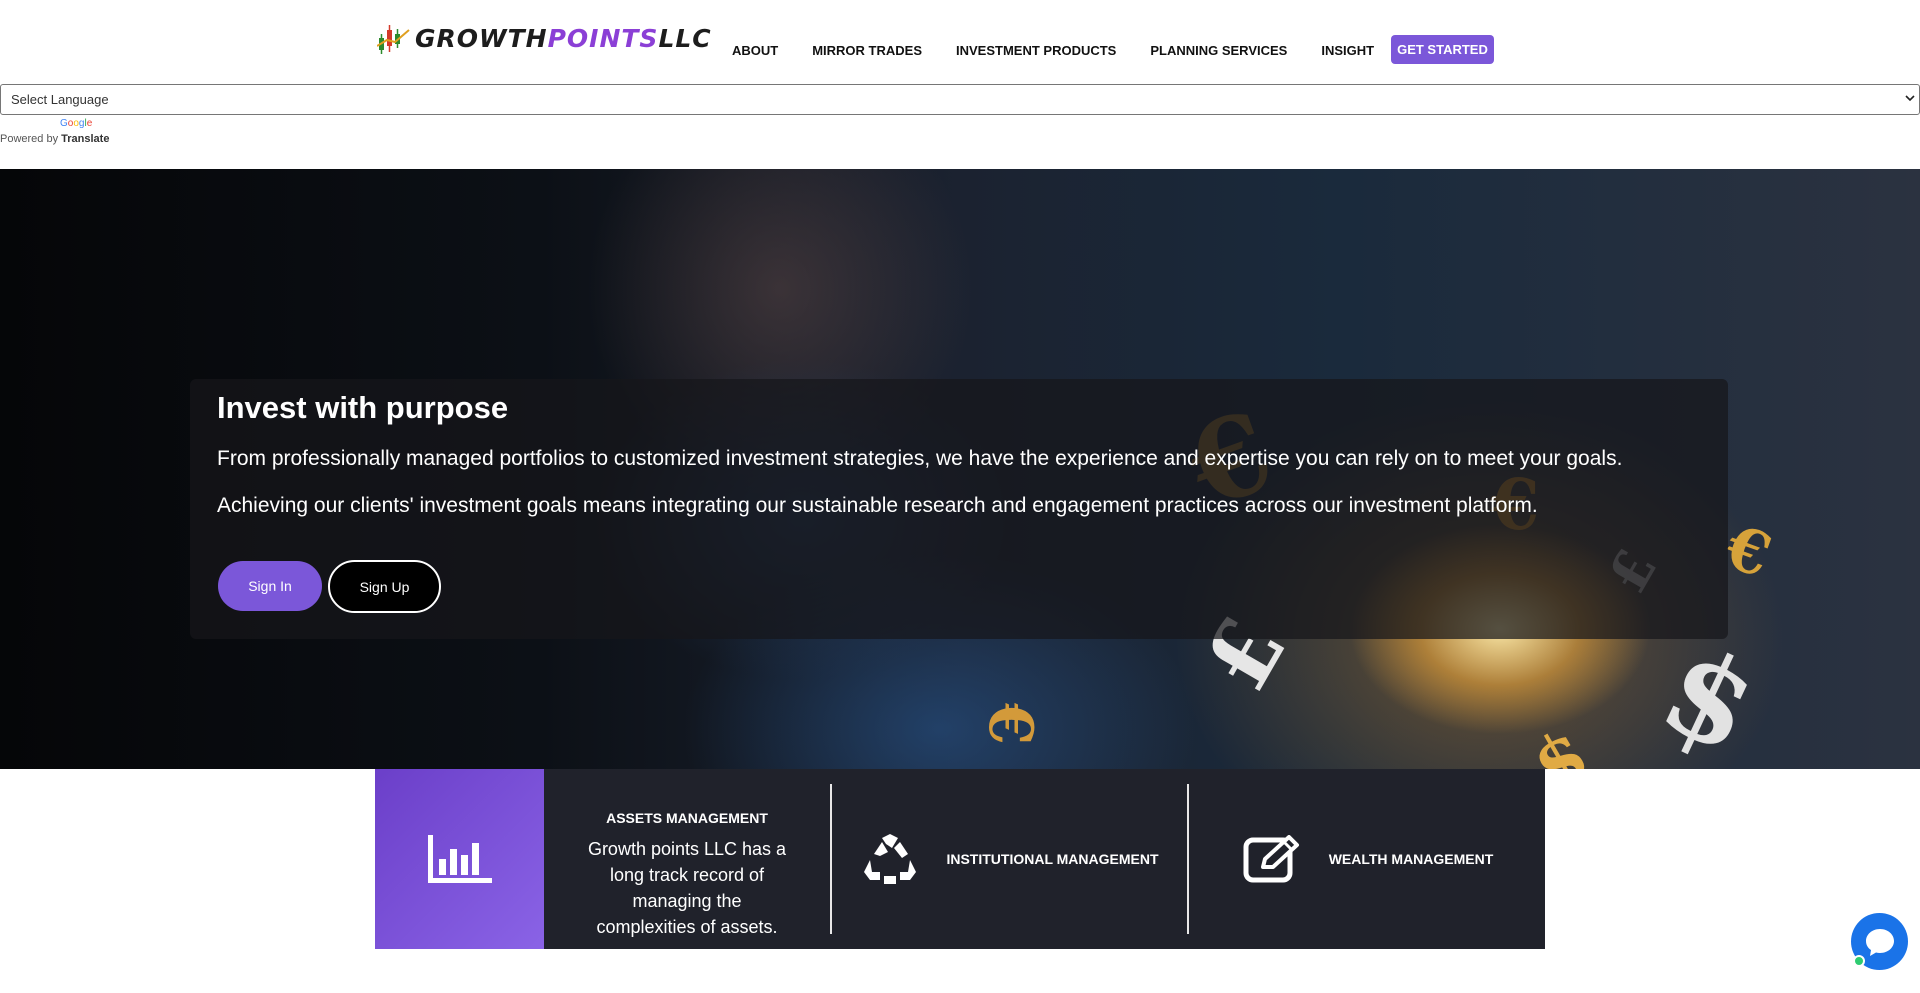 The height and width of the screenshot is (993, 1920). What do you see at coordinates (384, 586) in the screenshot?
I see `sign-up-button: Sign Up` at bounding box center [384, 586].